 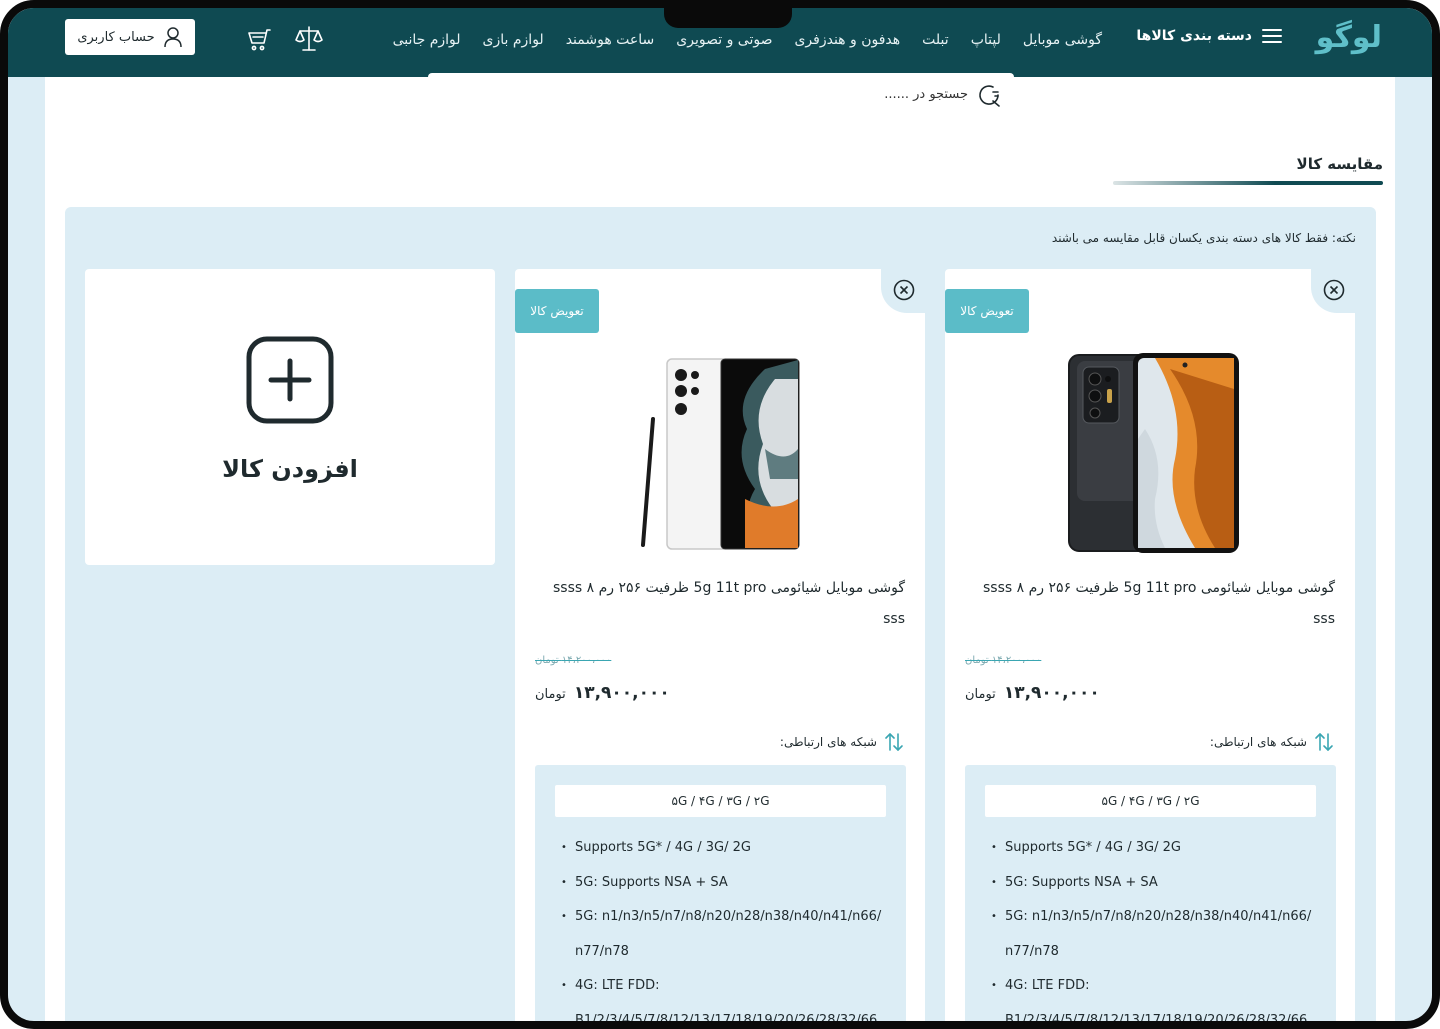 I want to click on nav-laptop: لپتاپ, so click(x=986, y=40).